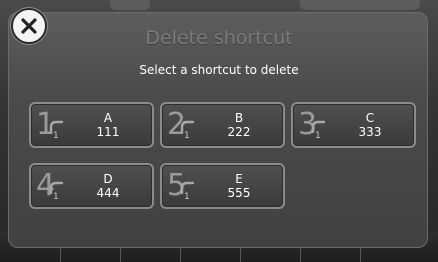  What do you see at coordinates (360, 5) in the screenshot?
I see `top-tab-right` at bounding box center [360, 5].